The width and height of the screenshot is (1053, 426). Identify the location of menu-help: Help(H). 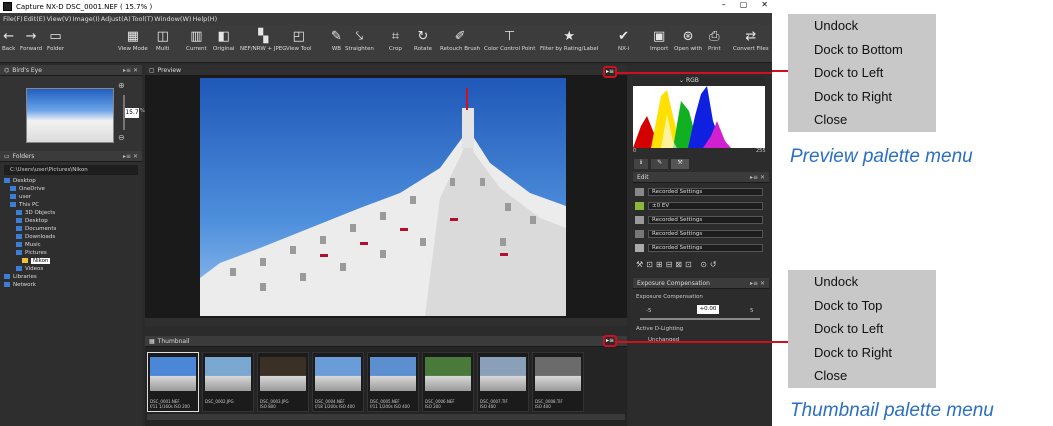
(204, 19).